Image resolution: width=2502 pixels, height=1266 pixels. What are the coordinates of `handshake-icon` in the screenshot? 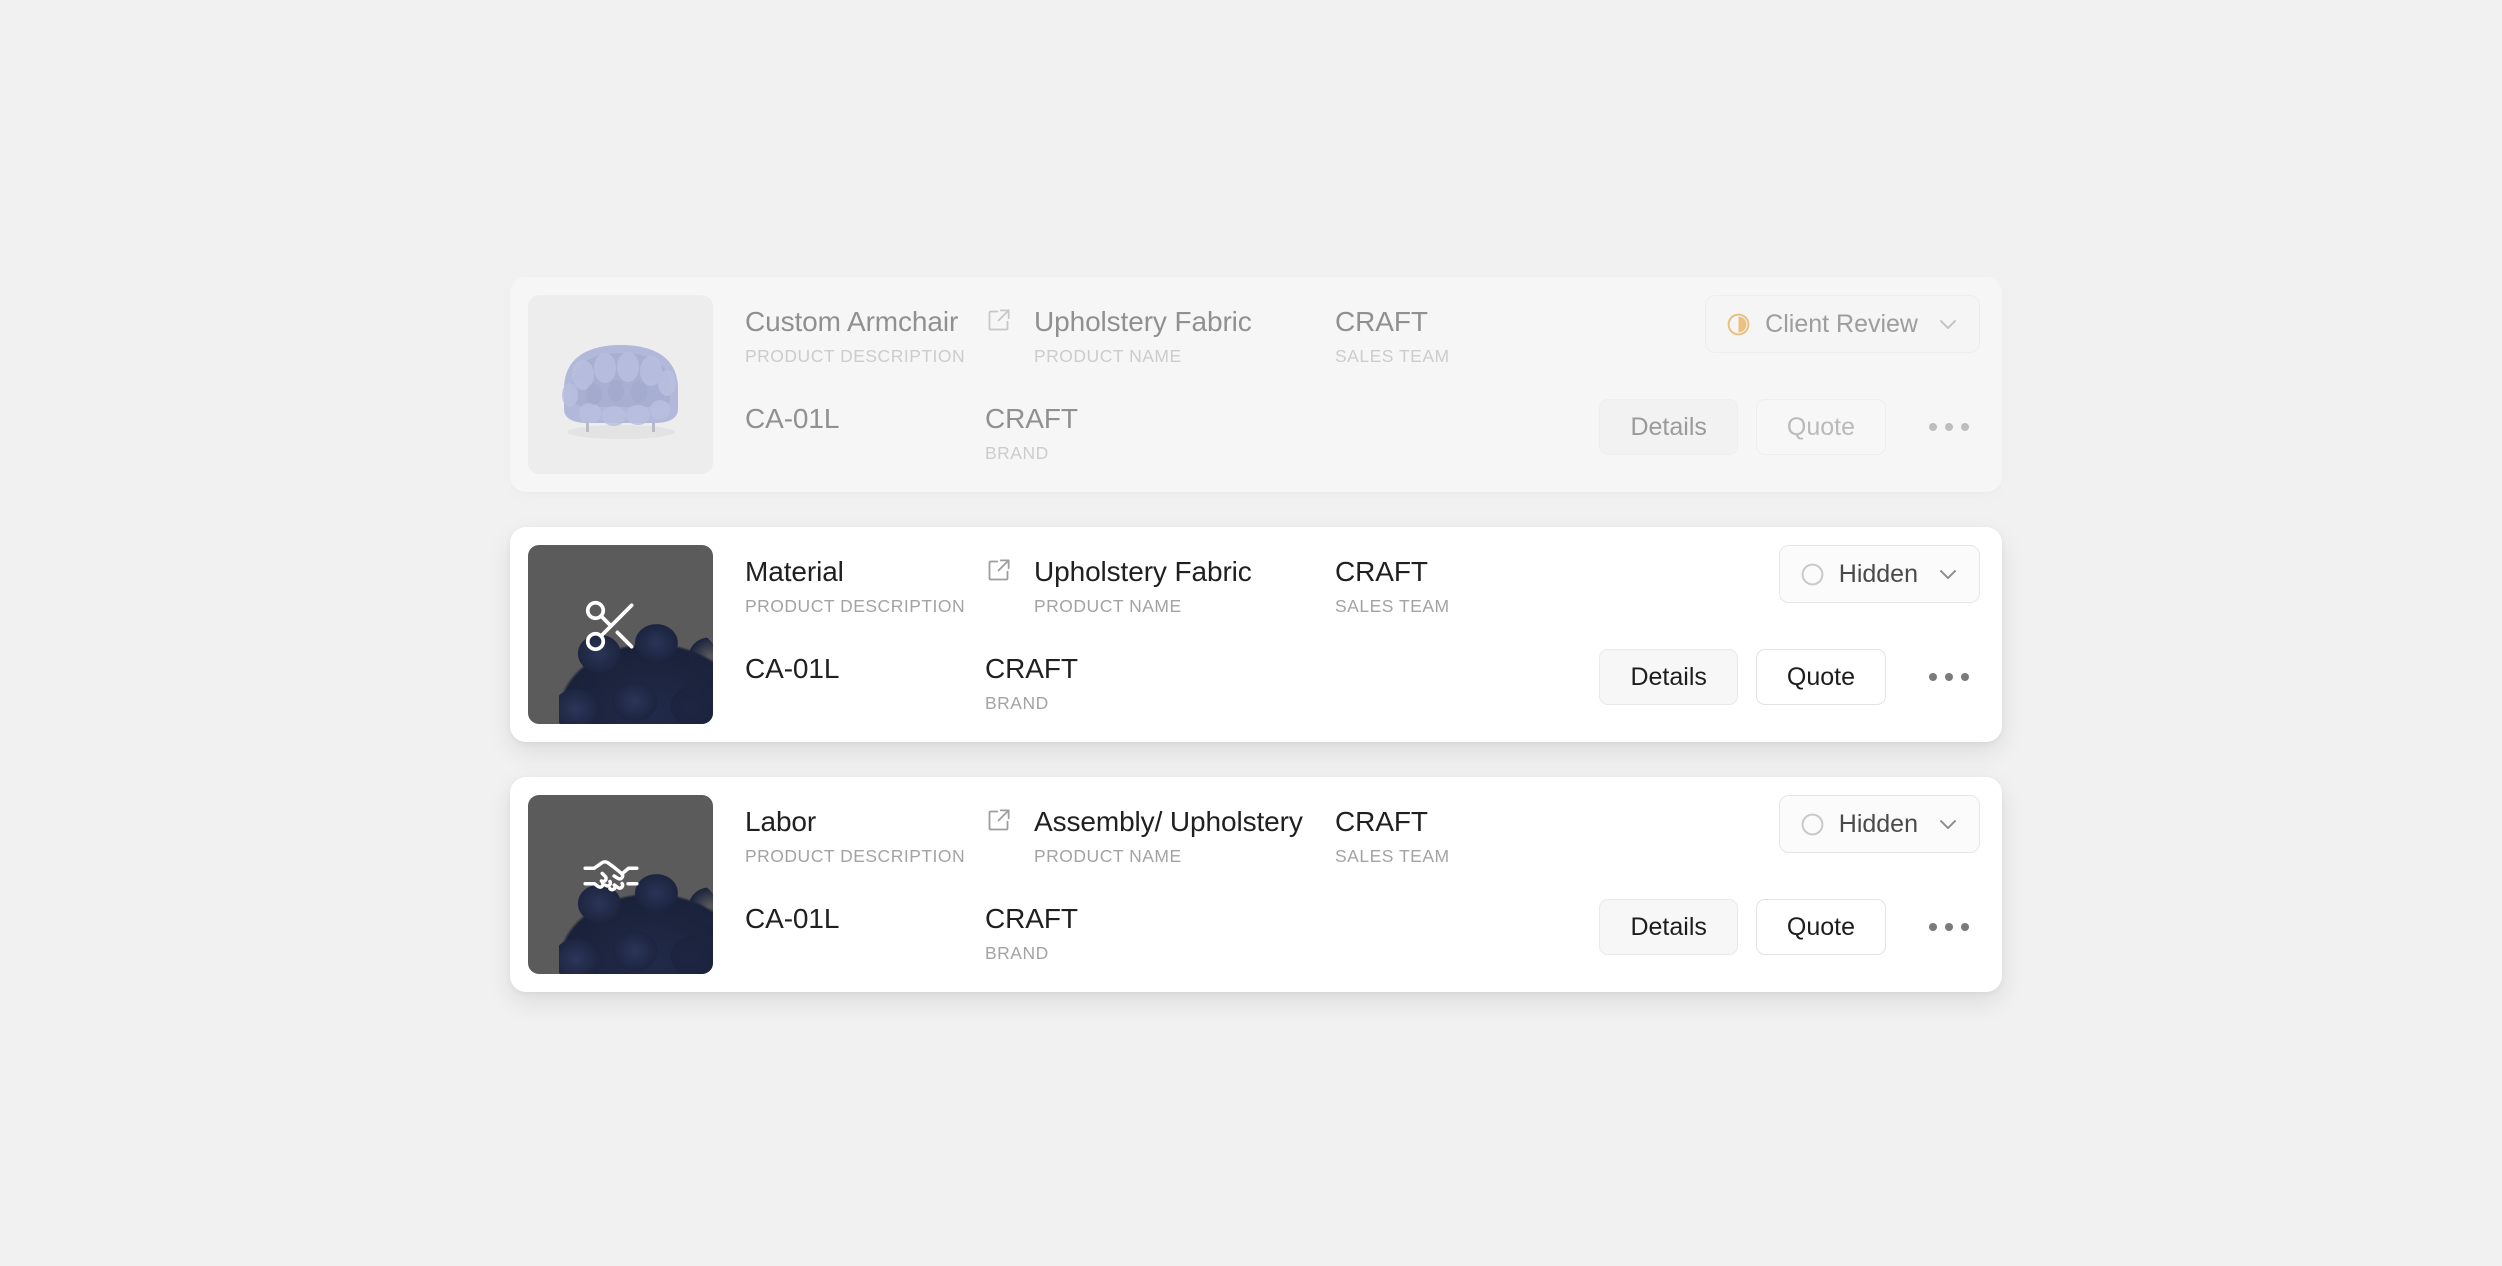 It's located at (611, 876).